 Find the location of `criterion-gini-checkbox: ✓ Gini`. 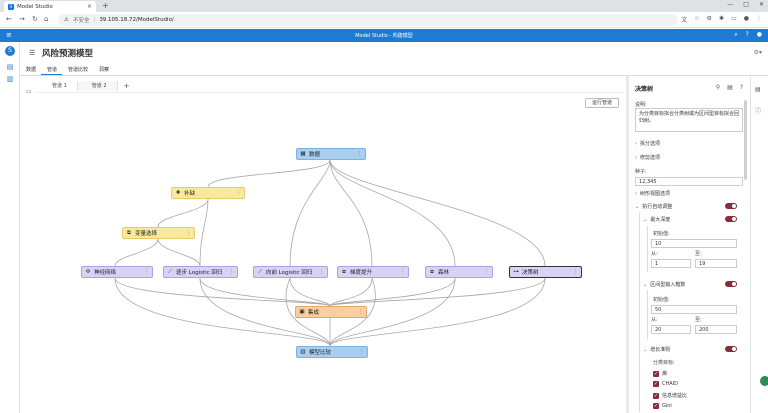

criterion-gini-checkbox: ✓ Gini is located at coordinates (662, 406).